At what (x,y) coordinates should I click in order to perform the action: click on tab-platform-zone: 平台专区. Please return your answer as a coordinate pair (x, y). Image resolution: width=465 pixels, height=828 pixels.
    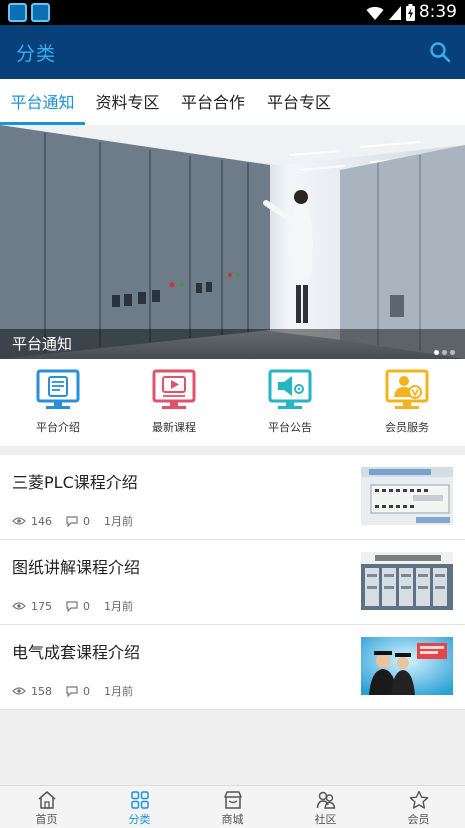
    Looking at the image, I should click on (299, 102).